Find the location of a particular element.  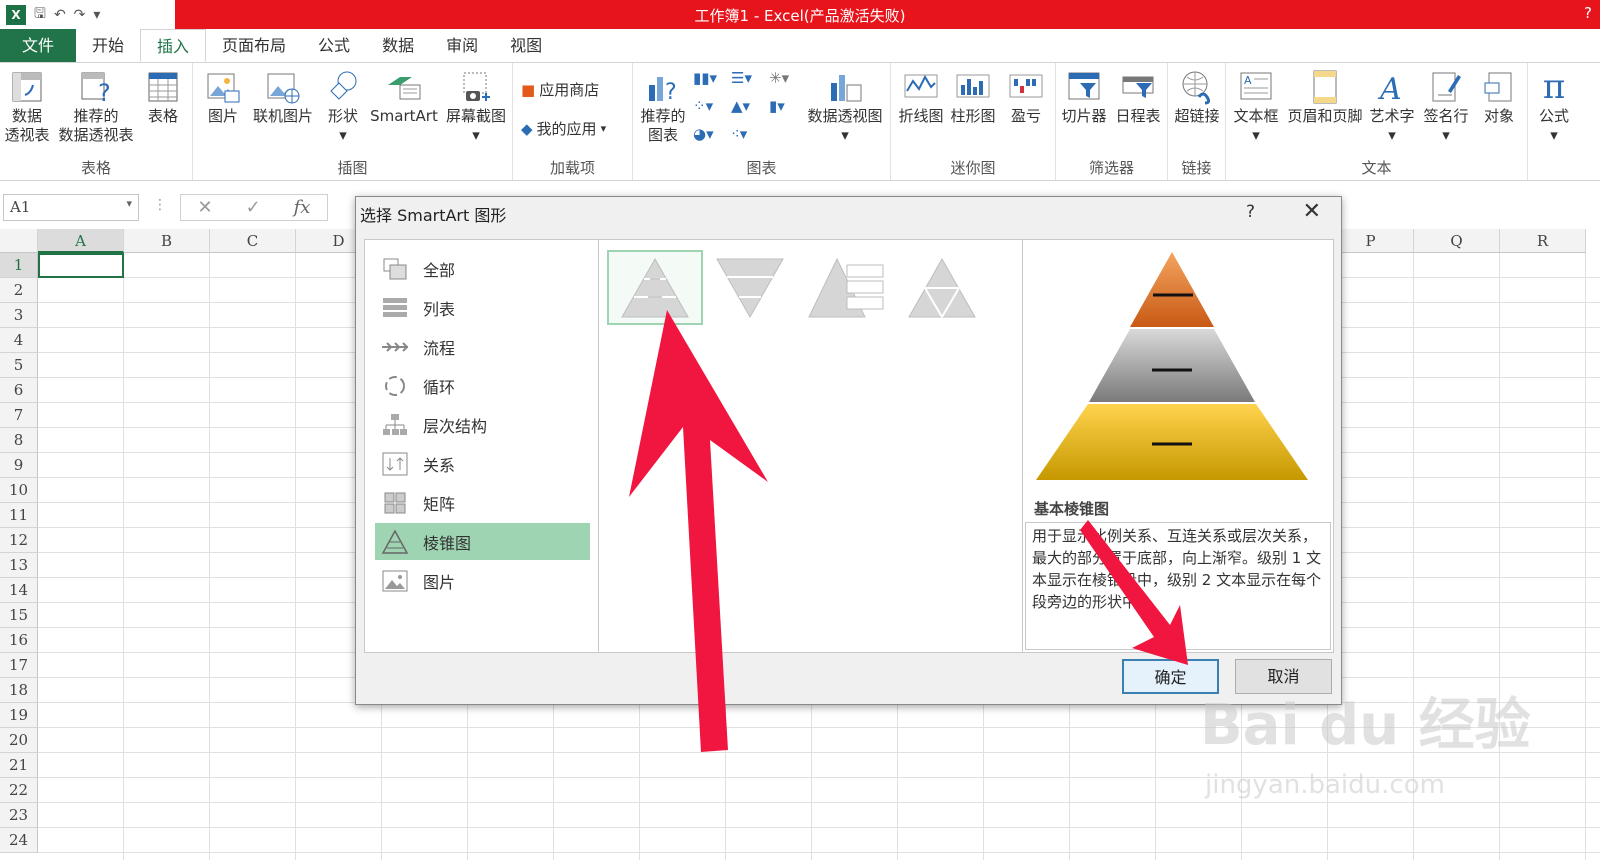

watermark-url: jingyan.baidu.com is located at coordinates (1325, 785).